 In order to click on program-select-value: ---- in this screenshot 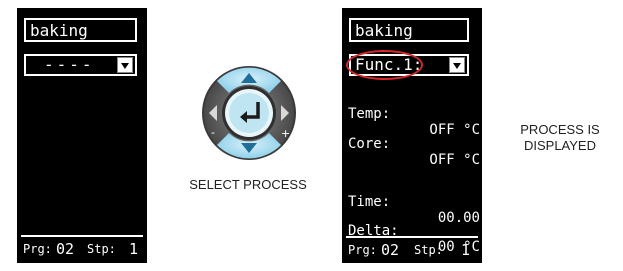, I will do `click(69, 64)`.